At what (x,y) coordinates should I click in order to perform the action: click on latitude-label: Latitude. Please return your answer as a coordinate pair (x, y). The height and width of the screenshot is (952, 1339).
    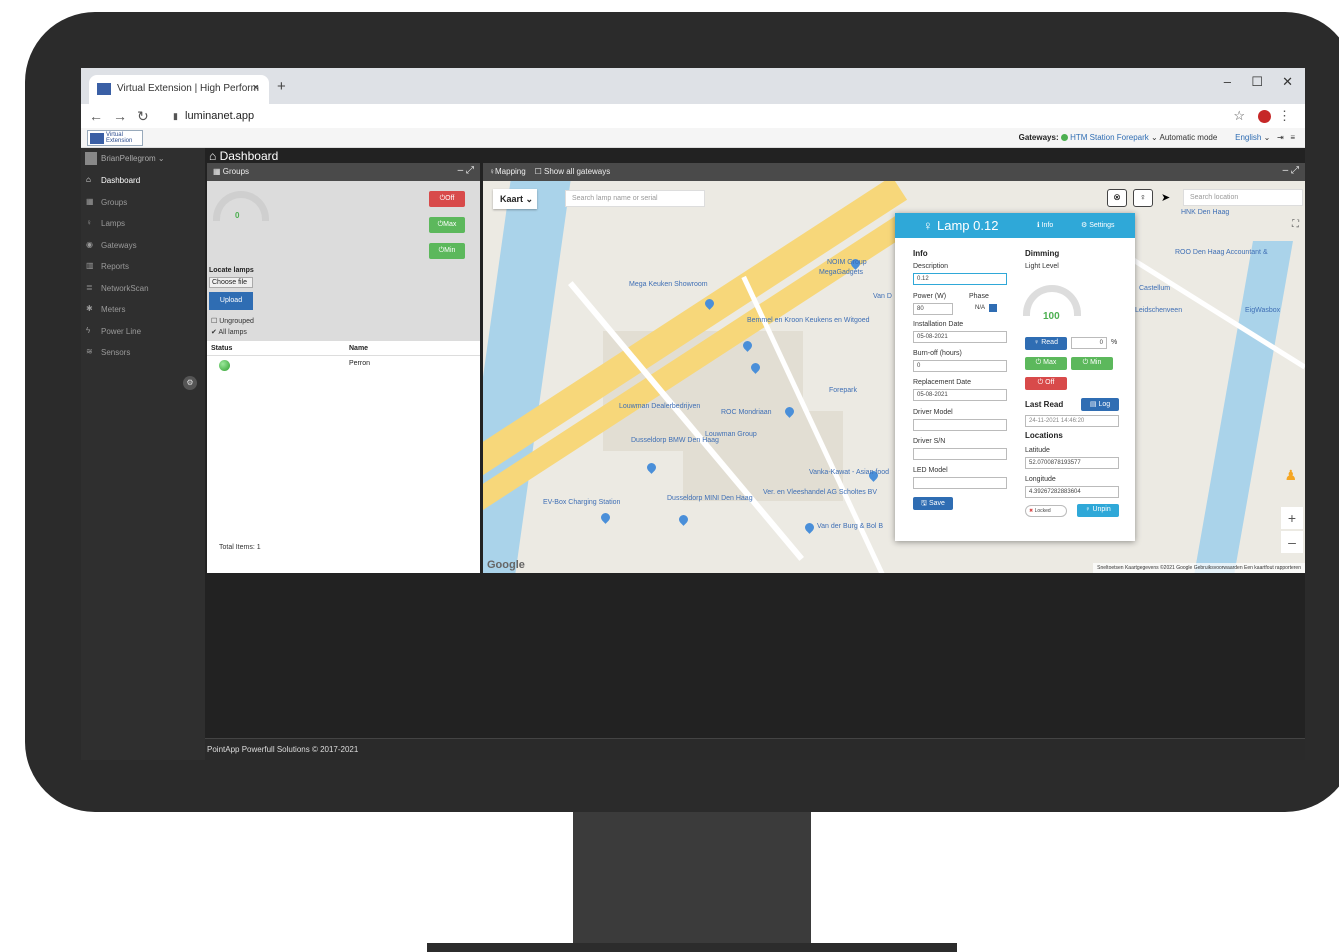
    Looking at the image, I should click on (1037, 450).